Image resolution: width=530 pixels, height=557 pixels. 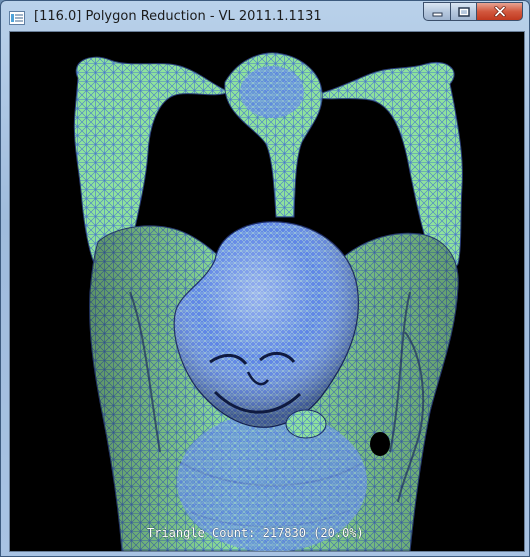 I want to click on triangle-count-label: Triangle Count: 217830 (20.0%), so click(x=255, y=533).